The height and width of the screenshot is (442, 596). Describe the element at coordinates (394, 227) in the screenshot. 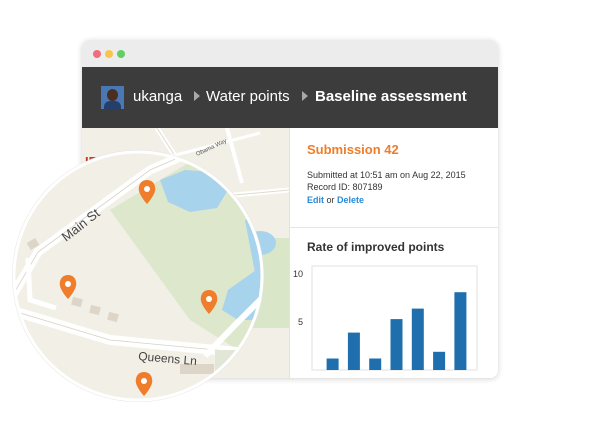

I see `panel-divider` at that location.